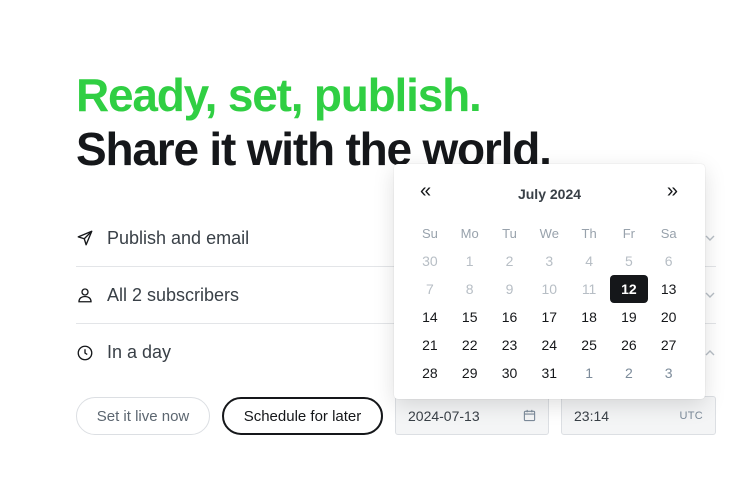 This screenshot has height=480, width=755. What do you see at coordinates (509, 233) in the screenshot?
I see `weekday-header: Tu` at bounding box center [509, 233].